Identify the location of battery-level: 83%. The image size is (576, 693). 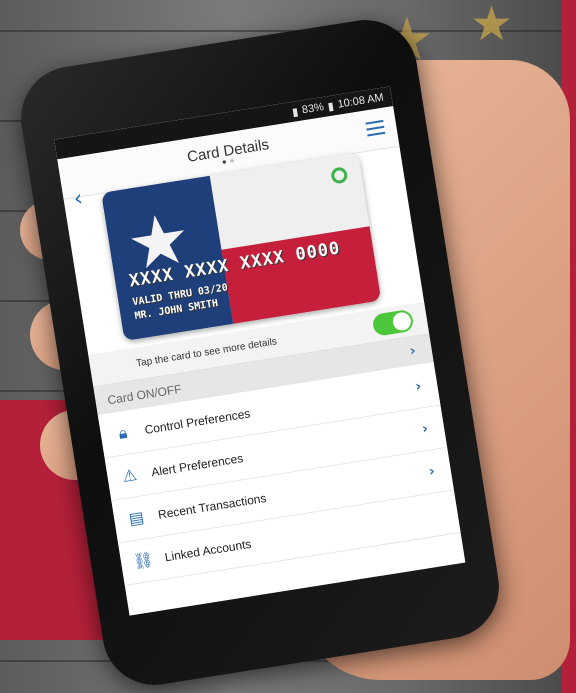
(313, 109).